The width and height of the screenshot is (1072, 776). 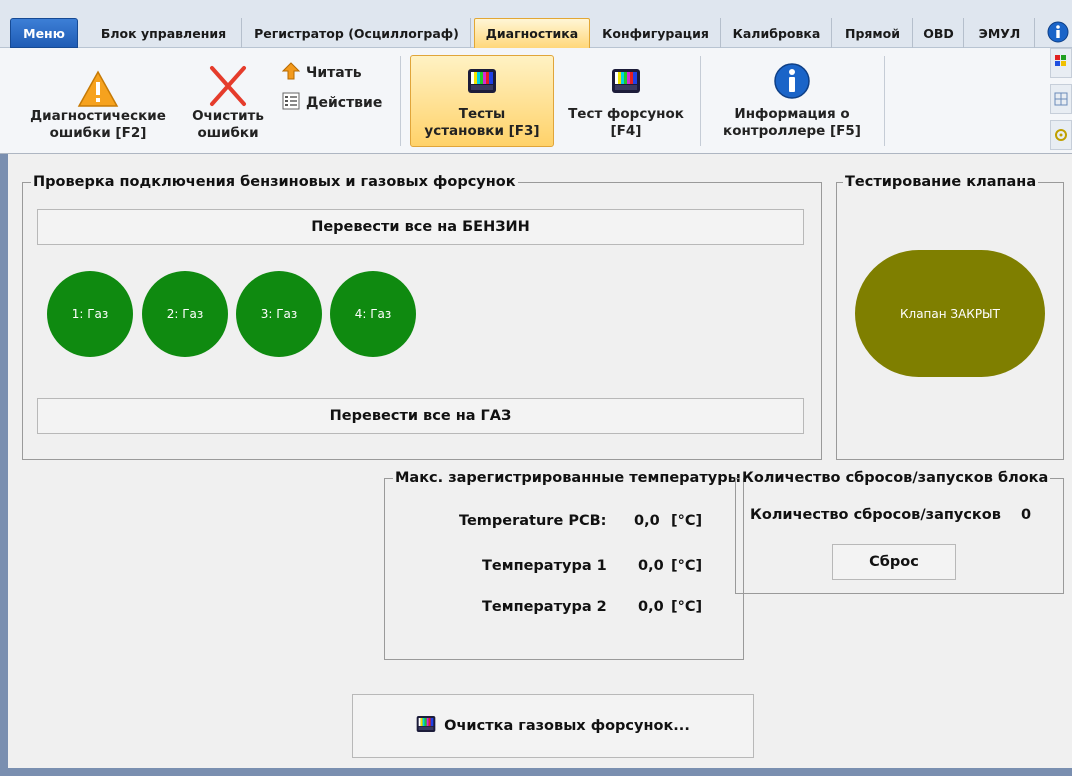 I want to click on tab-configuration: Конфигурация, so click(x=656, y=33).